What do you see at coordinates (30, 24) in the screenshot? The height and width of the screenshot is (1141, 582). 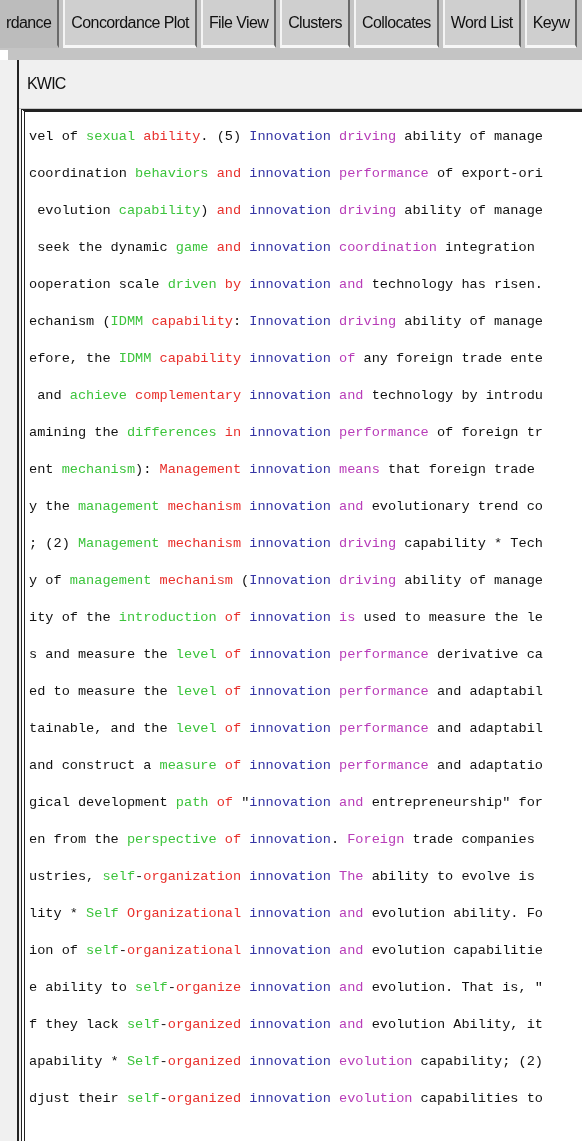 I see `tab: rdance` at bounding box center [30, 24].